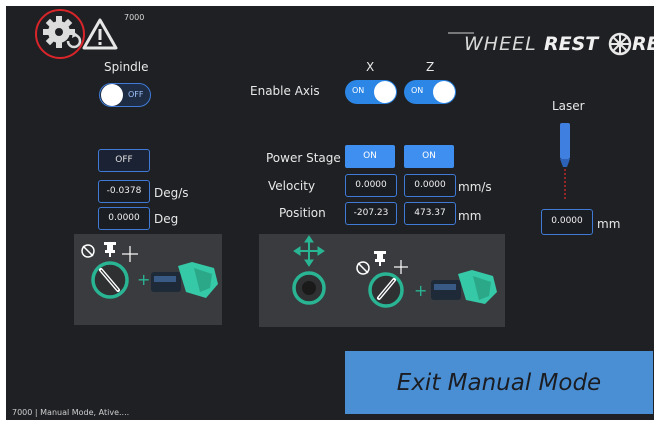 The height and width of the screenshot is (423, 656). What do you see at coordinates (417, 90) in the screenshot?
I see `axis-z-toggle-text: ON` at bounding box center [417, 90].